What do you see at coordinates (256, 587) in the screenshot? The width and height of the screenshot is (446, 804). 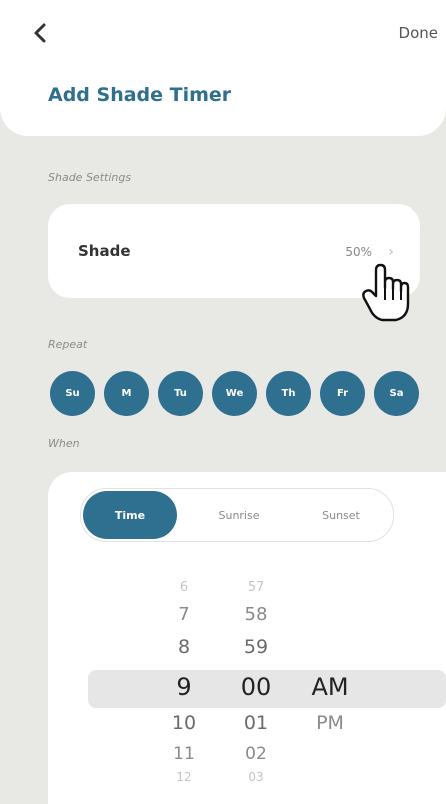 I see `minute-option: 57` at bounding box center [256, 587].